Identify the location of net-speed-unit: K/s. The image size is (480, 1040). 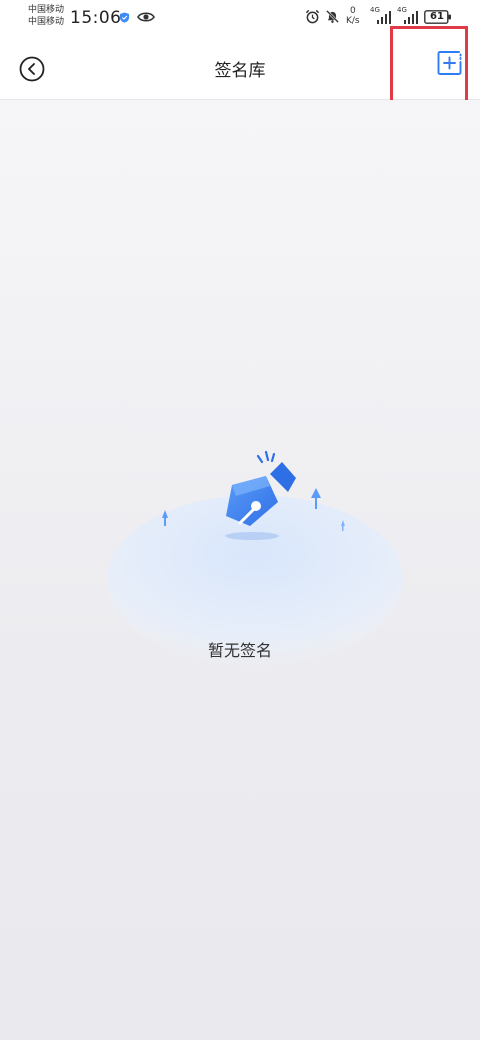
(353, 21).